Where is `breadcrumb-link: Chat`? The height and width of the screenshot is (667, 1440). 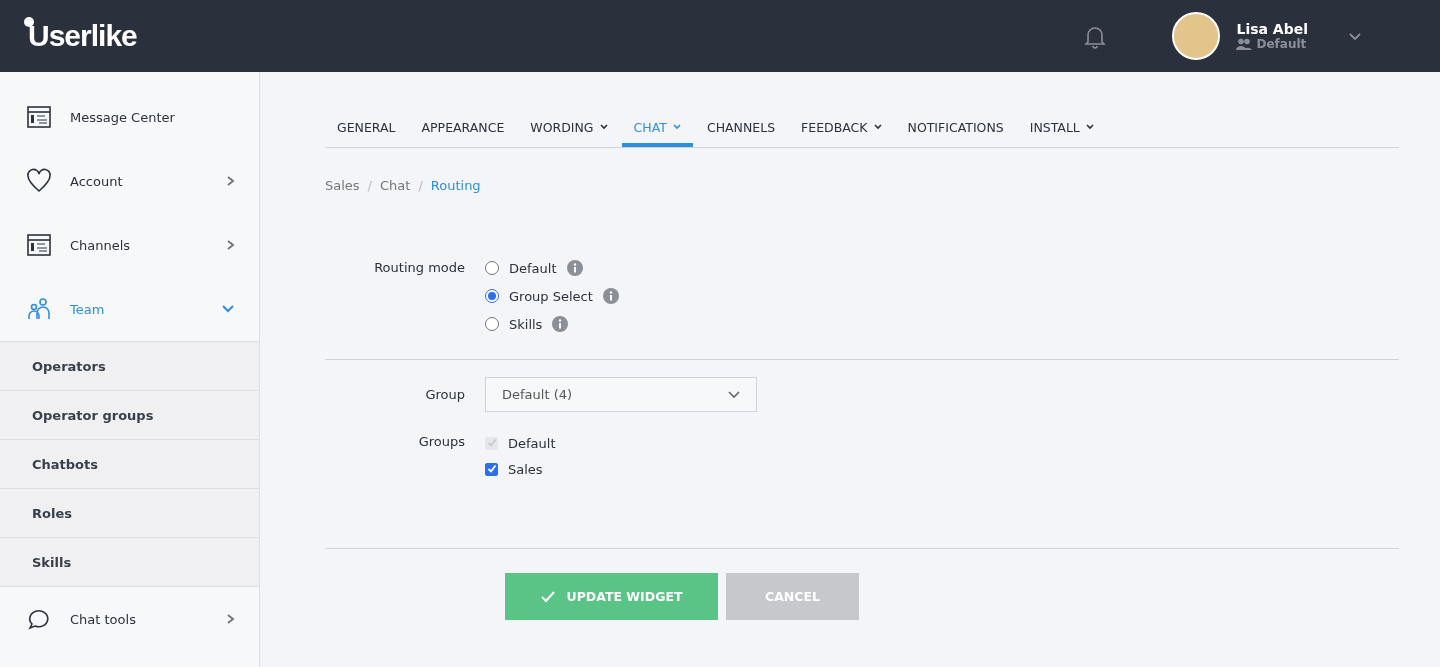 breadcrumb-link: Chat is located at coordinates (395, 185).